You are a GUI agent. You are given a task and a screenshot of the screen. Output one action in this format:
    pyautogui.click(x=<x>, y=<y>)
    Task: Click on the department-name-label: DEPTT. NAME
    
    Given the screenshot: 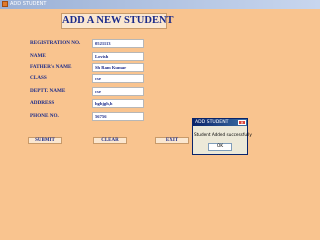 What is the action you would take?
    pyautogui.click(x=48, y=91)
    